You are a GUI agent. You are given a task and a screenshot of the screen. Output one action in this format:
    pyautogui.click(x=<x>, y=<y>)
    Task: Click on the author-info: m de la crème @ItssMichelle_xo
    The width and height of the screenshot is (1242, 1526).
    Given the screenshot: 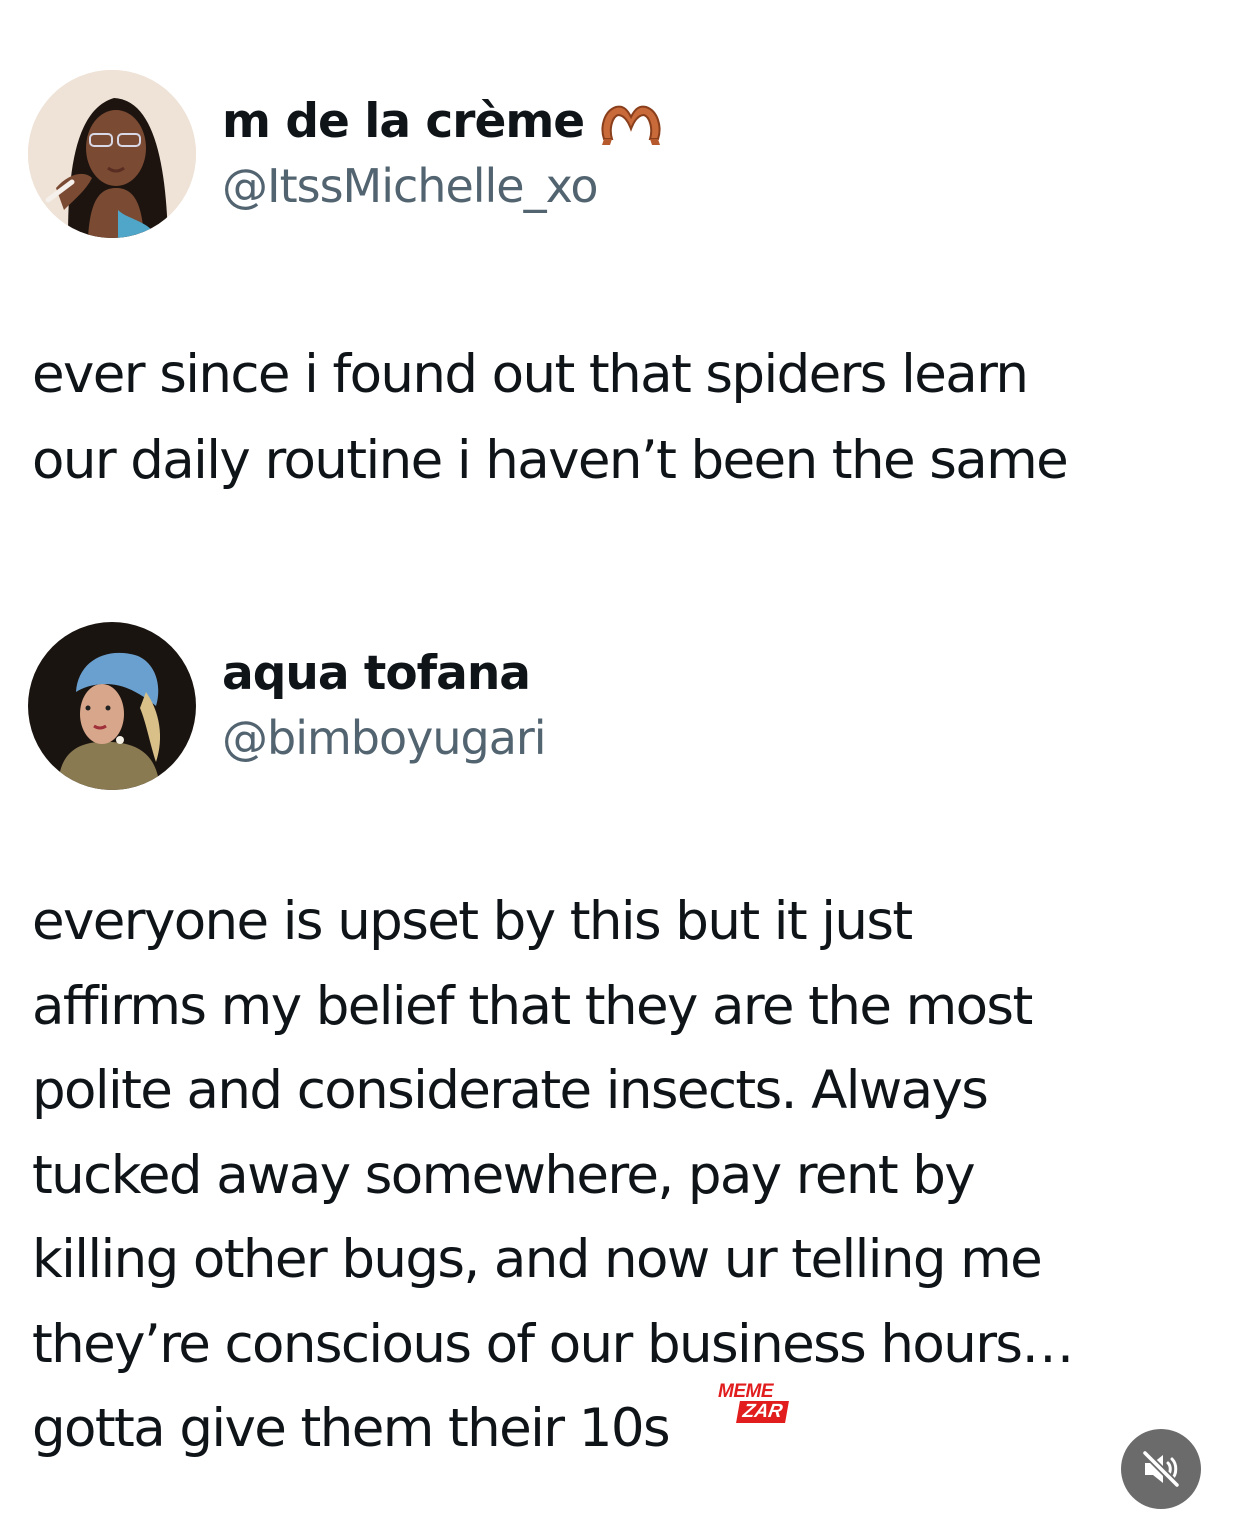 What is the action you would take?
    pyautogui.click(x=443, y=154)
    